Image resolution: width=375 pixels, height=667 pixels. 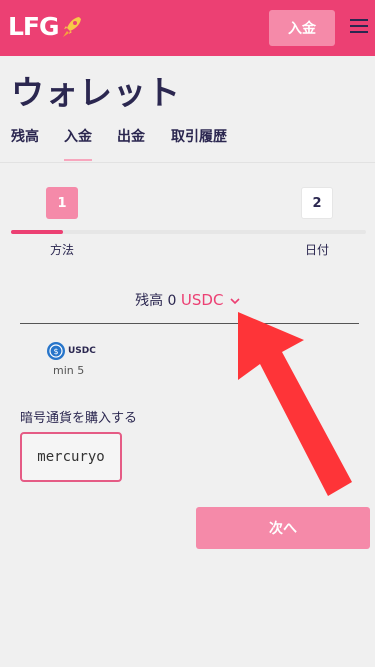 What do you see at coordinates (82, 351) in the screenshot?
I see `coin-name: USDC` at bounding box center [82, 351].